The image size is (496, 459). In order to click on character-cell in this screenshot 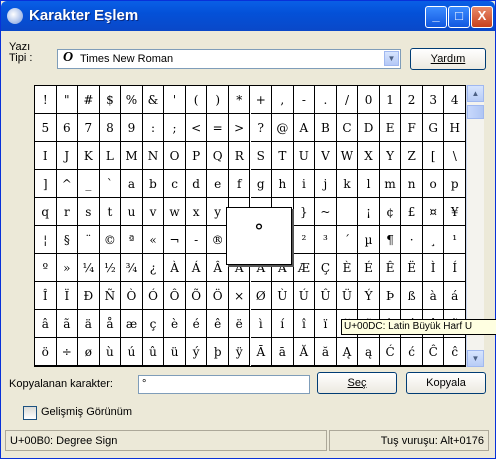, I will do `click(347, 212)`.